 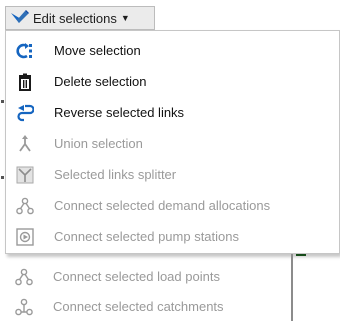 I want to click on edit-selections-button: Edit selections ▼, so click(x=80, y=18).